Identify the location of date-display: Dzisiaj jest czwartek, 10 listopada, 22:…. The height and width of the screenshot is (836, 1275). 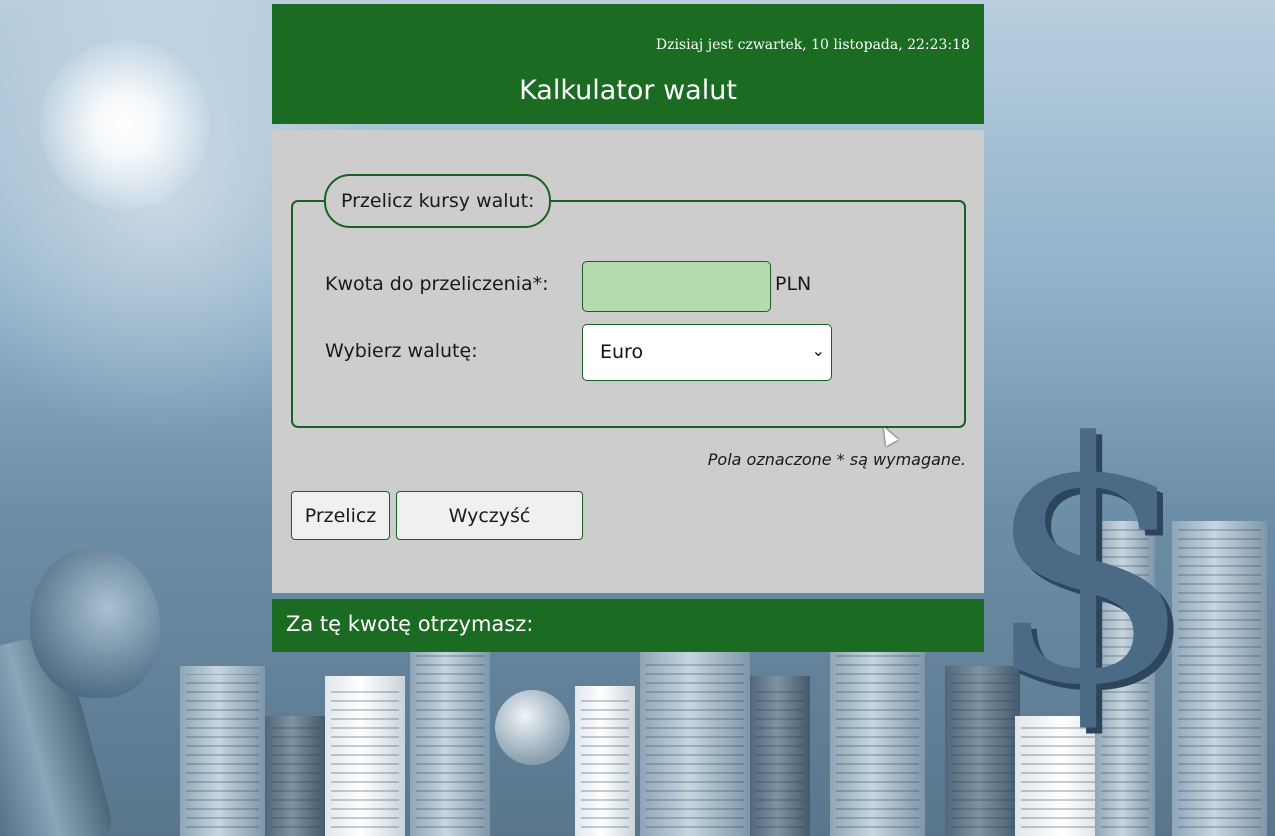
(812, 45).